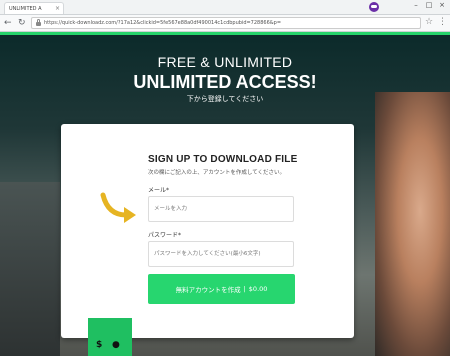 Image resolution: width=450 pixels, height=356 pixels. Describe the element at coordinates (217, 173) in the screenshot. I see `form-description: 次の欄にご記入の上、アカウントを作成してください。` at that location.